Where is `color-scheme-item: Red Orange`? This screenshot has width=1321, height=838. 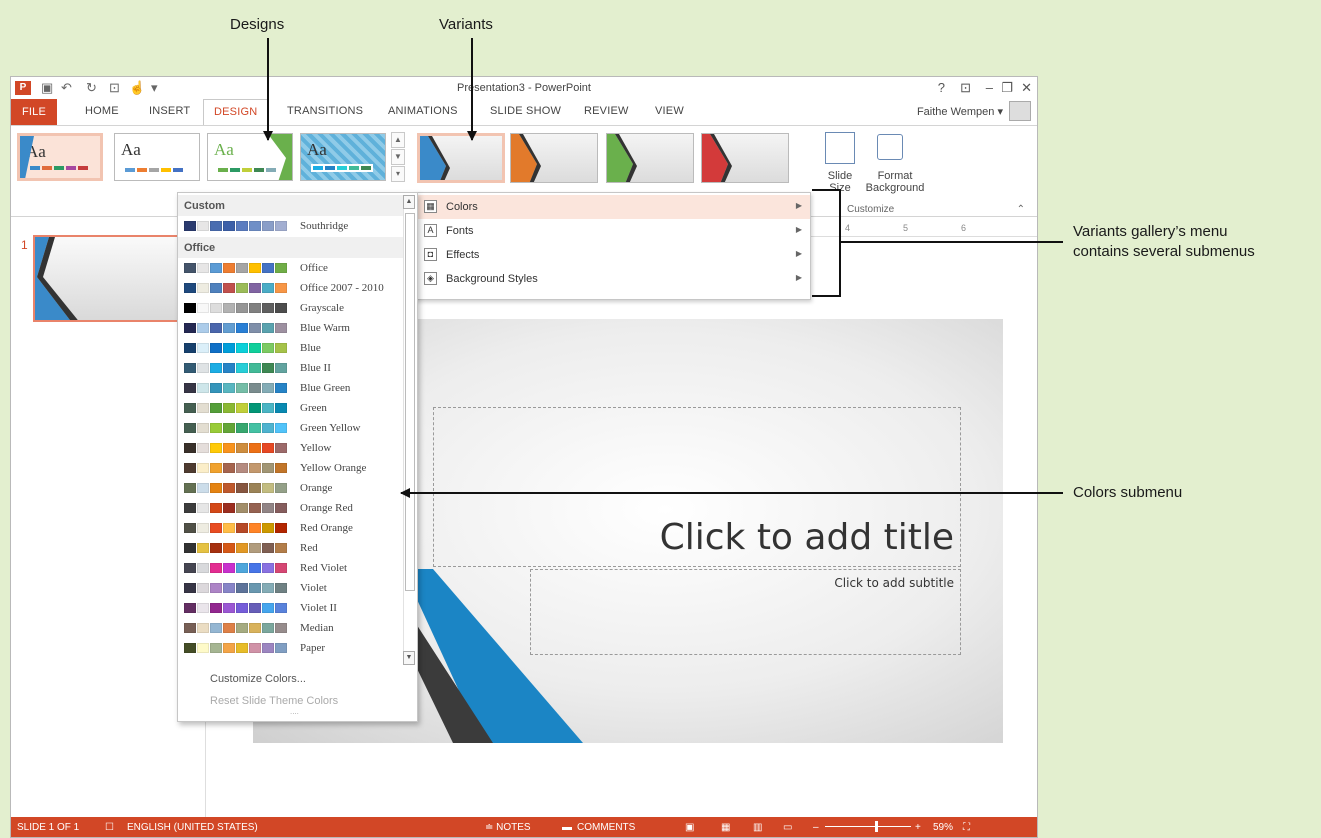 color-scheme-item: Red Orange is located at coordinates (290, 528).